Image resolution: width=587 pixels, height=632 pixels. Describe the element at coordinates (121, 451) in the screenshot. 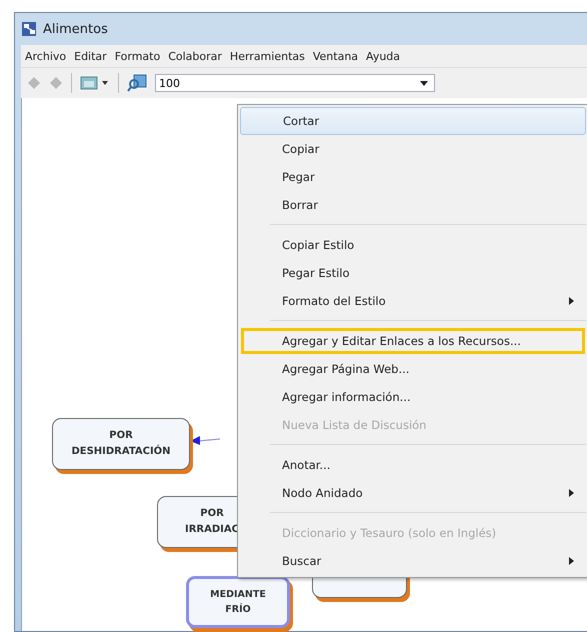

I see `node-label: DESHIDRATACIÓN` at that location.